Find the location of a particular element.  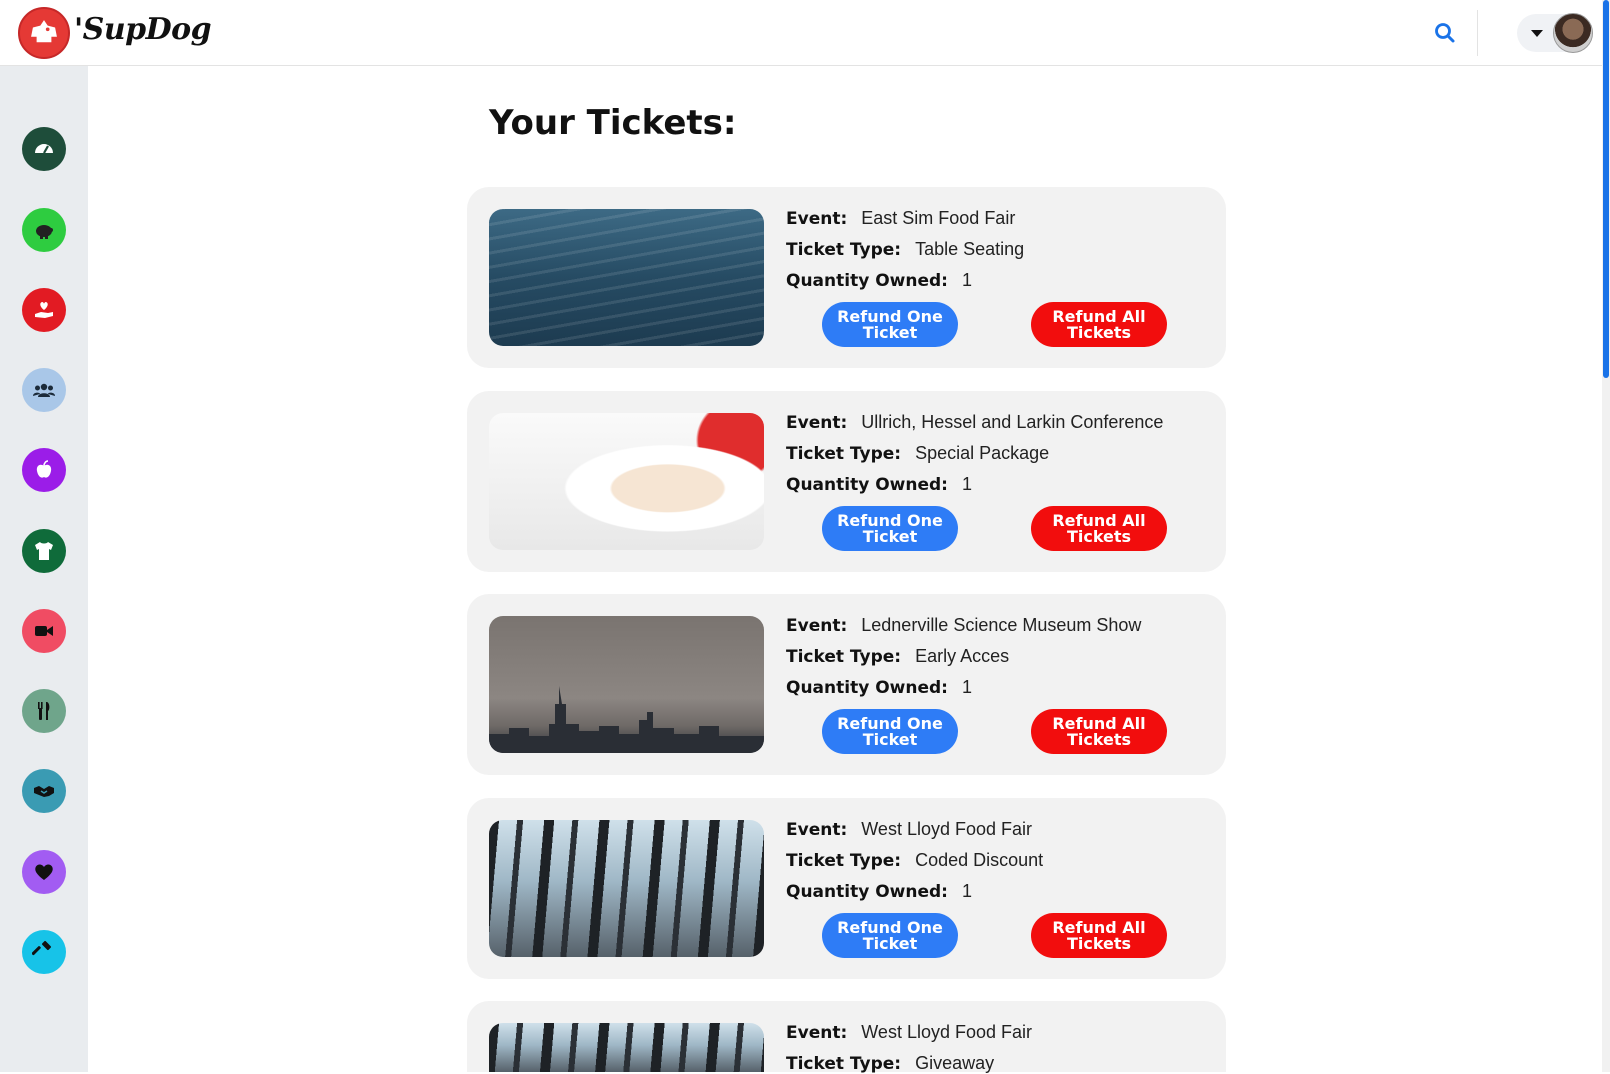

ticket-type-value: Coded Discount is located at coordinates (979, 860).